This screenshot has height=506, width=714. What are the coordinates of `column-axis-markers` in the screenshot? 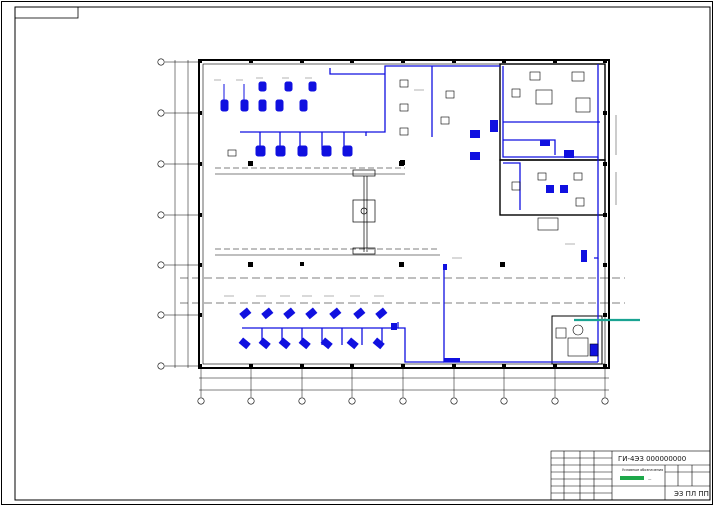 It's located at (403, 401).